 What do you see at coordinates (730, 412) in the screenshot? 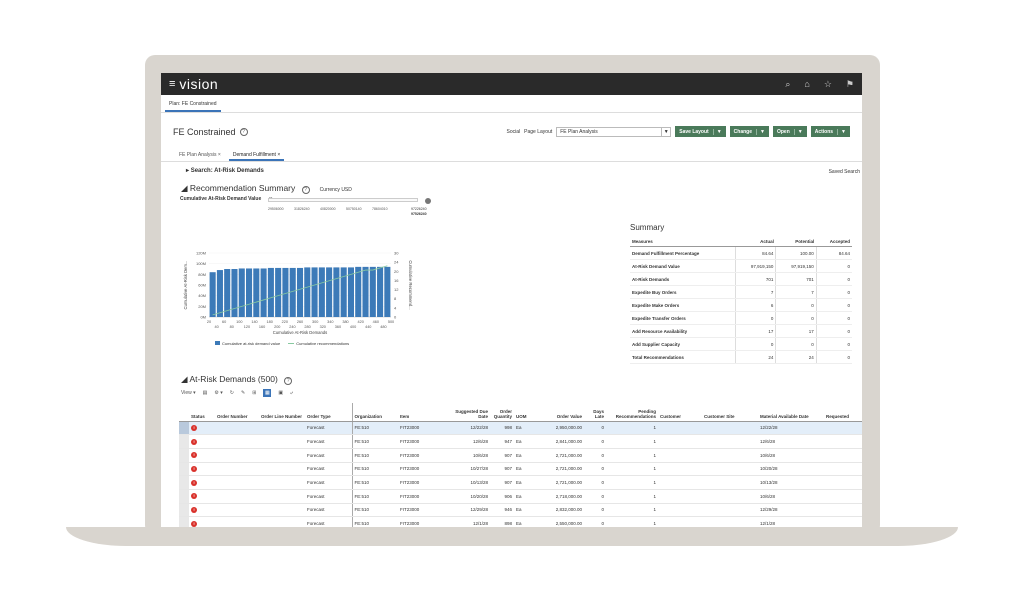
I see `column-header: Customer Site` at bounding box center [730, 412].